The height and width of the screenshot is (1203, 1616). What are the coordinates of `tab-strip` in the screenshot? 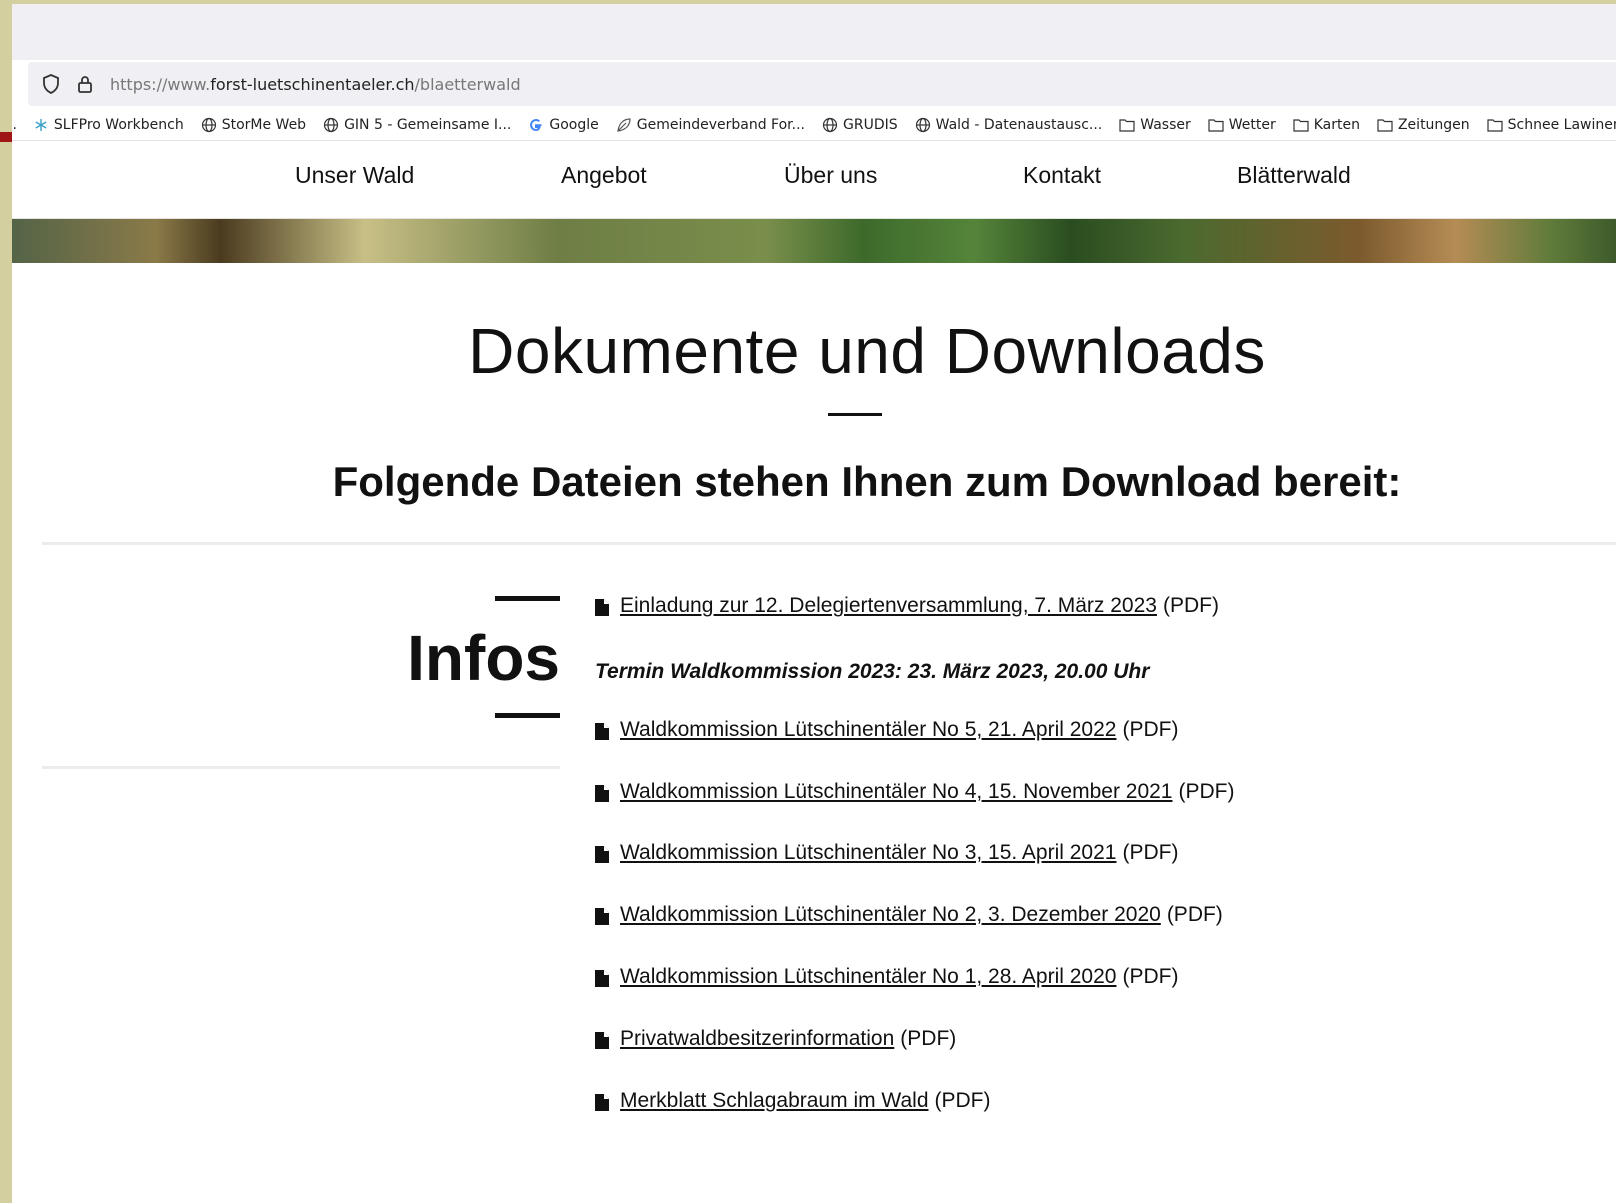 It's located at (814, 32).